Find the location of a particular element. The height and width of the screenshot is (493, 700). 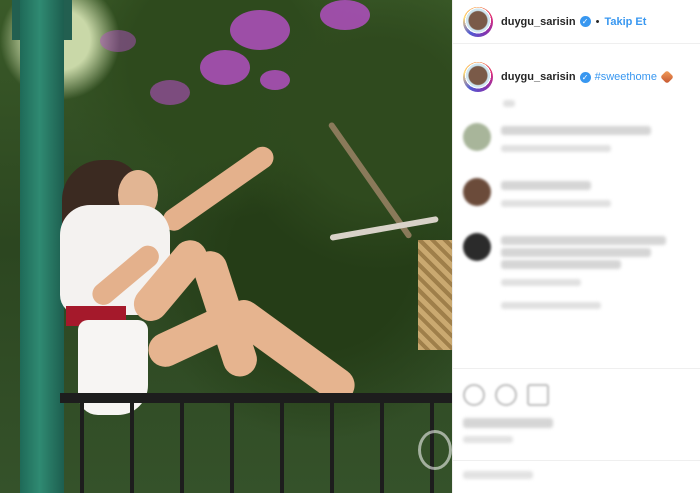

house-emoji-icon is located at coordinates (667, 77).